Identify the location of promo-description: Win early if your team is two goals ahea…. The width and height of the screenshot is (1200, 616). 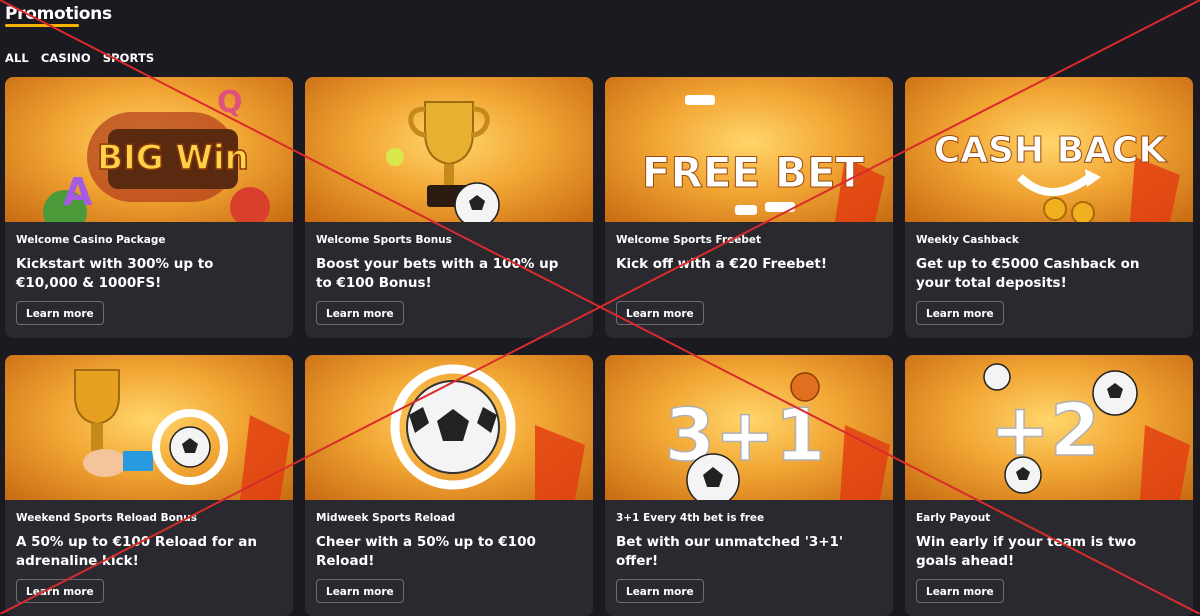
(1026, 551).